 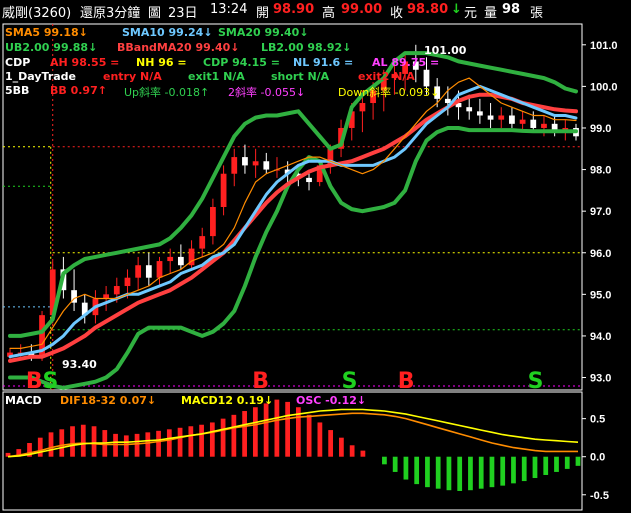 I want to click on legend-up-slope: Up斜率 -0.018↑, so click(x=167, y=92).